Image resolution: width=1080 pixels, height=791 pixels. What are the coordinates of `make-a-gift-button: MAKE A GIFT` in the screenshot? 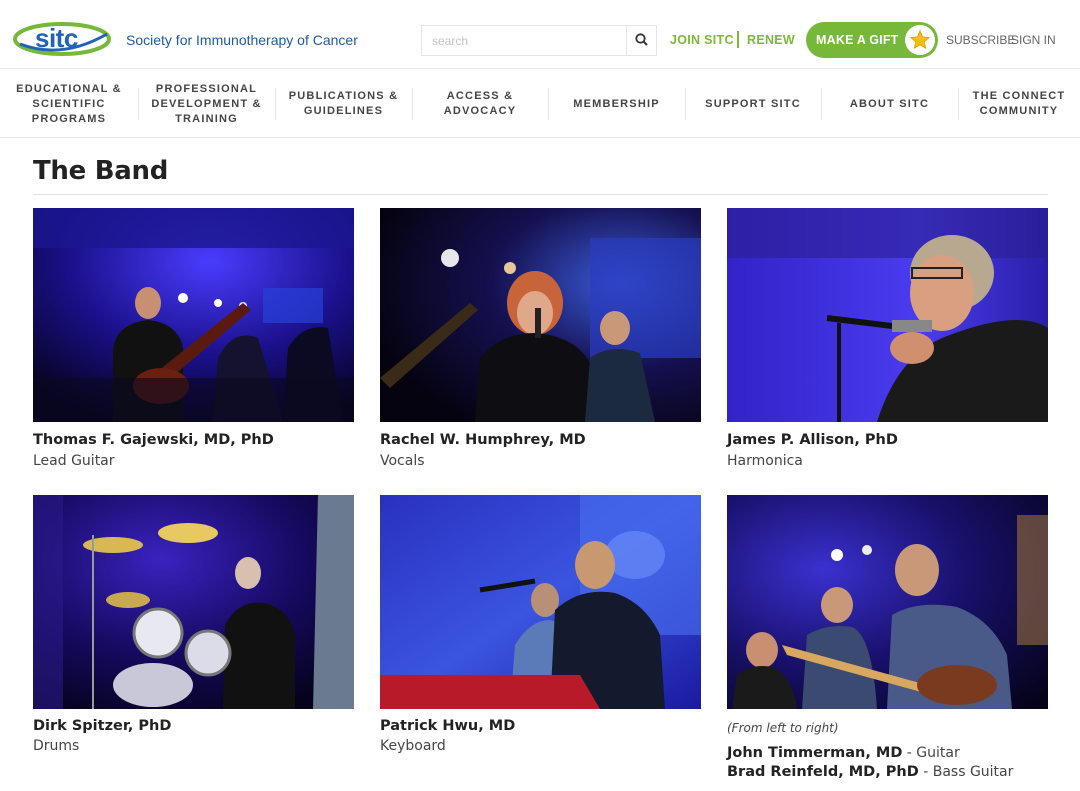 It's located at (872, 40).